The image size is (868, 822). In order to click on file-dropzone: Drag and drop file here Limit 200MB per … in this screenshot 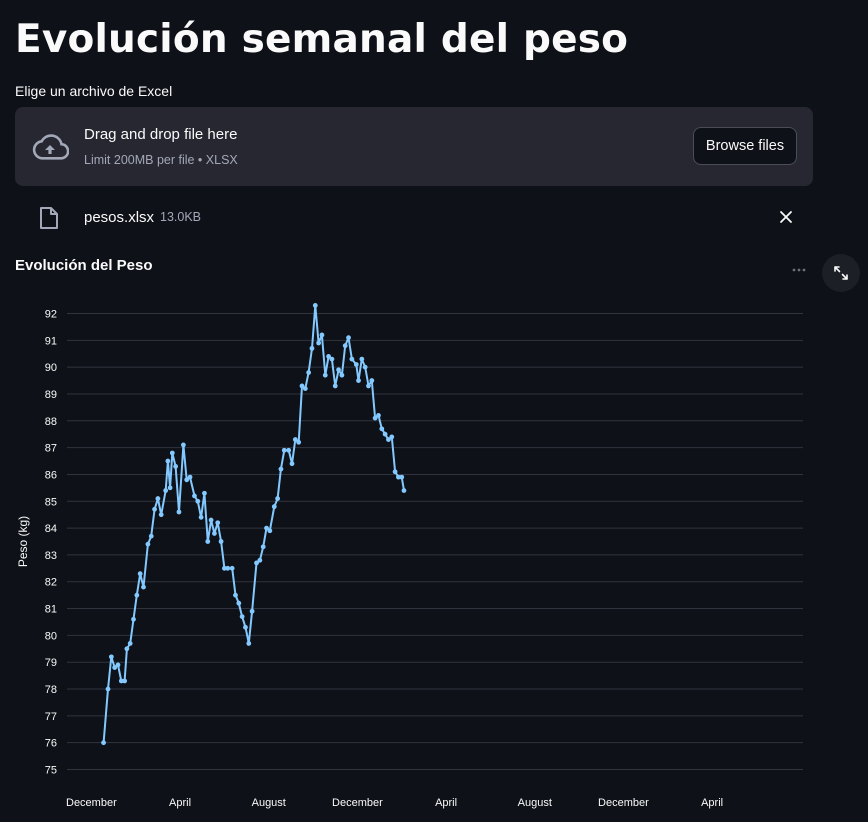, I will do `click(414, 146)`.